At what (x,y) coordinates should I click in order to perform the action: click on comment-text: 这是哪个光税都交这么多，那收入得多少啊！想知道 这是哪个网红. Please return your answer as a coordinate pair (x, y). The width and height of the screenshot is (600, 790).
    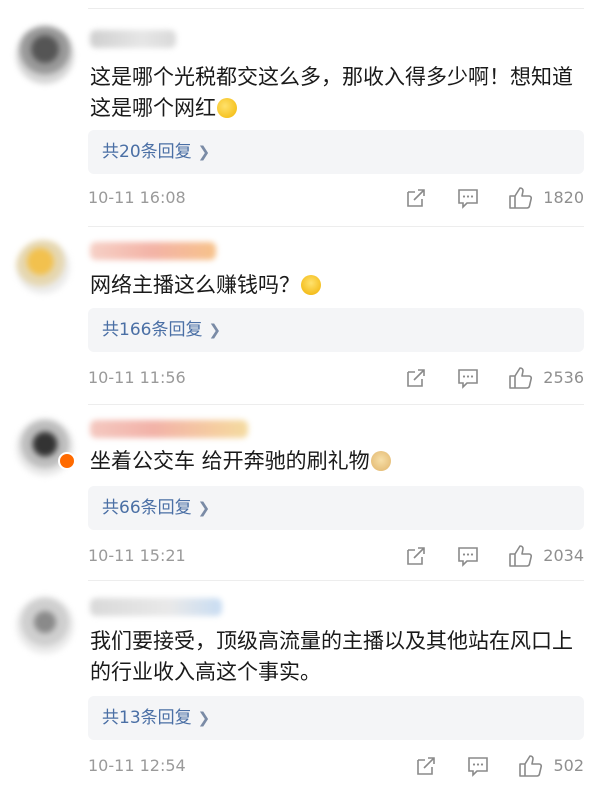
    Looking at the image, I should click on (331, 92).